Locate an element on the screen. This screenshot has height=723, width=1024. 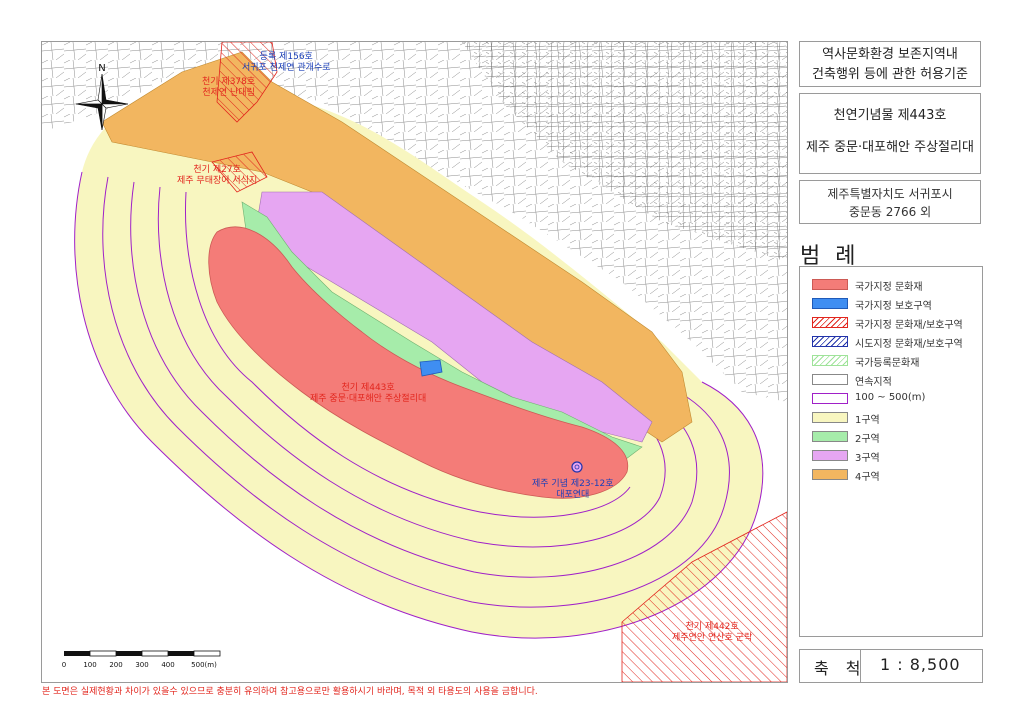
label-jeju-442: 천기 제442호 제주연안 연산호 군락 is located at coordinates (712, 632).